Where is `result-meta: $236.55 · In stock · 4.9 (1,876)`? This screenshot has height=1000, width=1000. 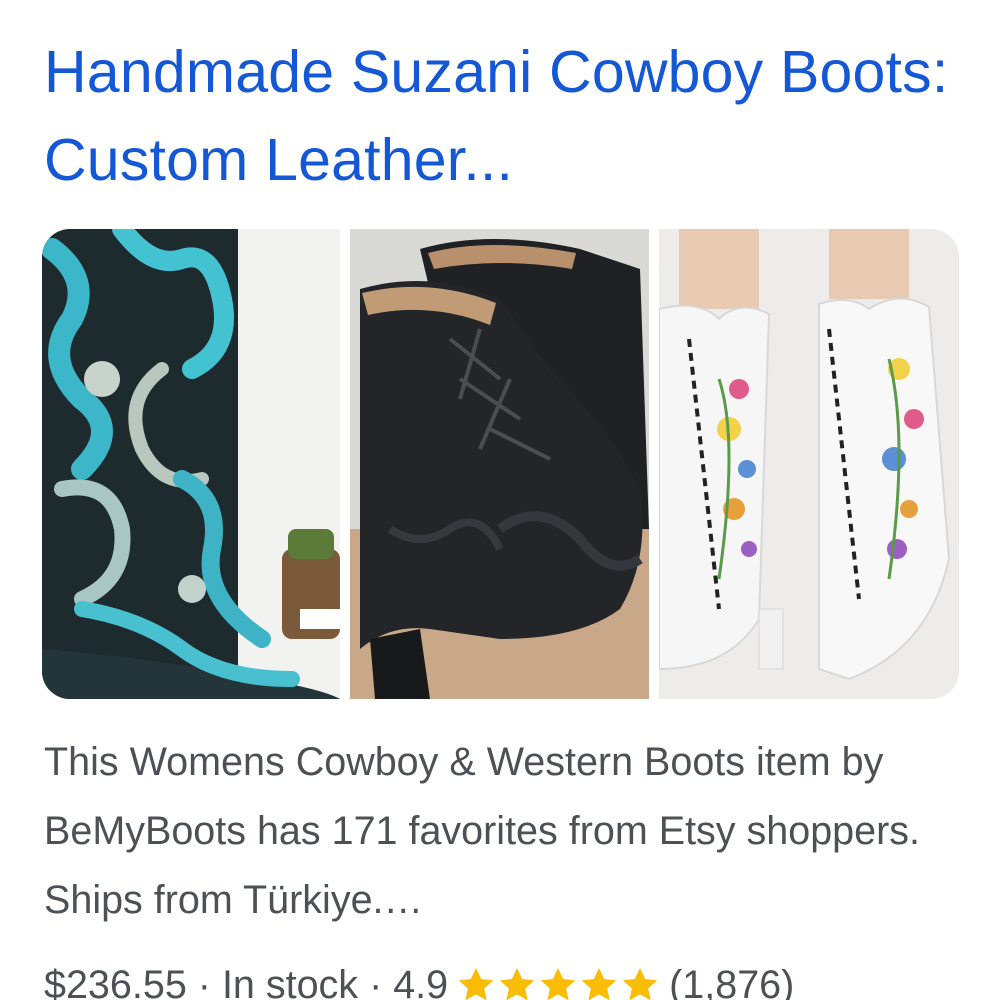 result-meta: $236.55 · In stock · 4.9 (1,876) is located at coordinates (514, 977).